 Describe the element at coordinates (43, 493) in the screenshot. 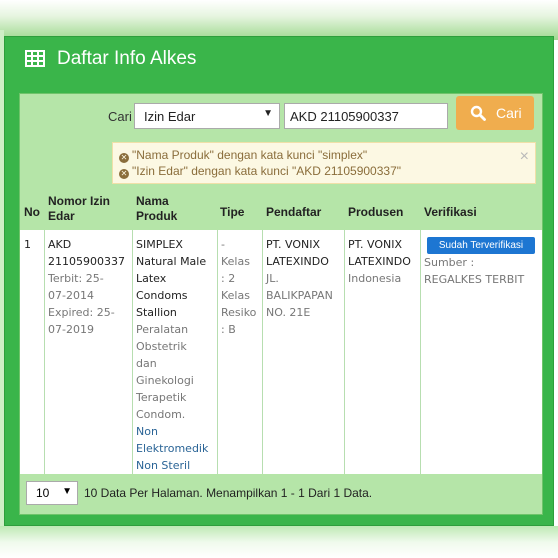

I see `per-page-value: 10` at that location.